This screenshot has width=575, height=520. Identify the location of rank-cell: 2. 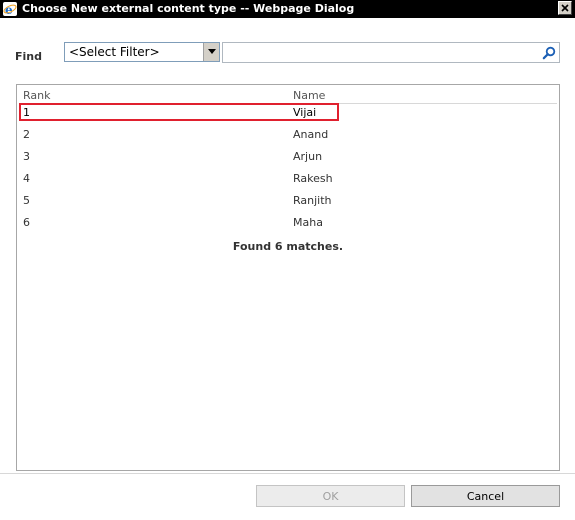
(26, 134).